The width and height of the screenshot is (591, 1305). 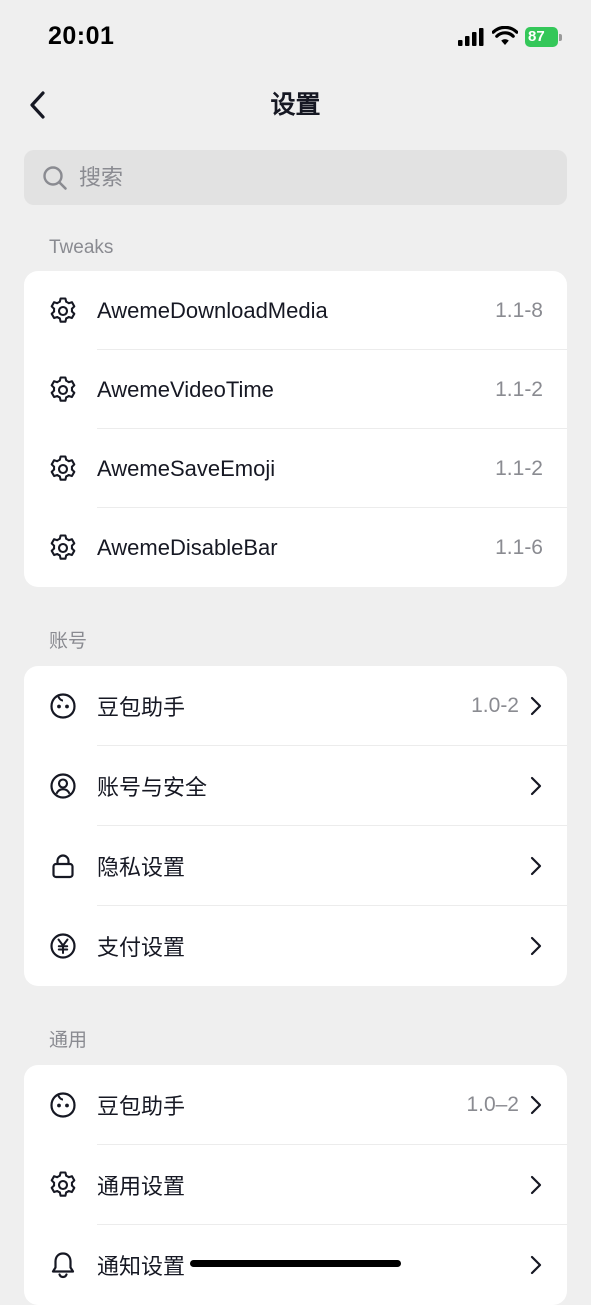 I want to click on yen-circle-icon, so click(x=63, y=946).